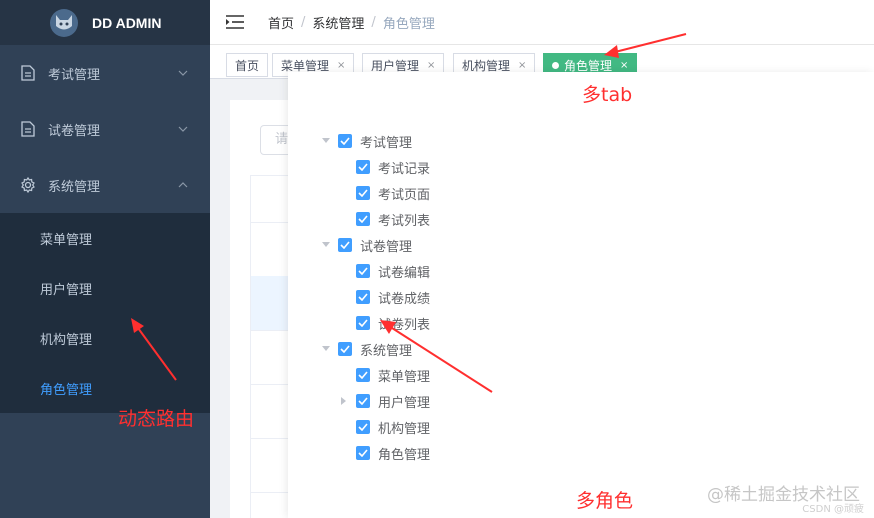 This screenshot has height=518, width=874. Describe the element at coordinates (404, 403) in the screenshot. I see `tree-node-label: 用户管理` at that location.